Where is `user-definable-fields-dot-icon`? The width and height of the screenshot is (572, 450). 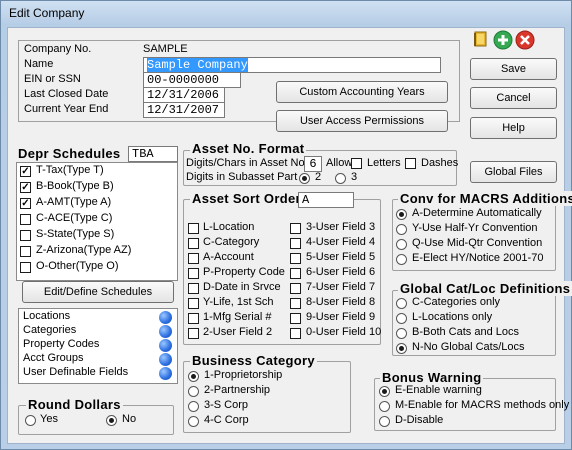 user-definable-fields-dot-icon is located at coordinates (165, 373).